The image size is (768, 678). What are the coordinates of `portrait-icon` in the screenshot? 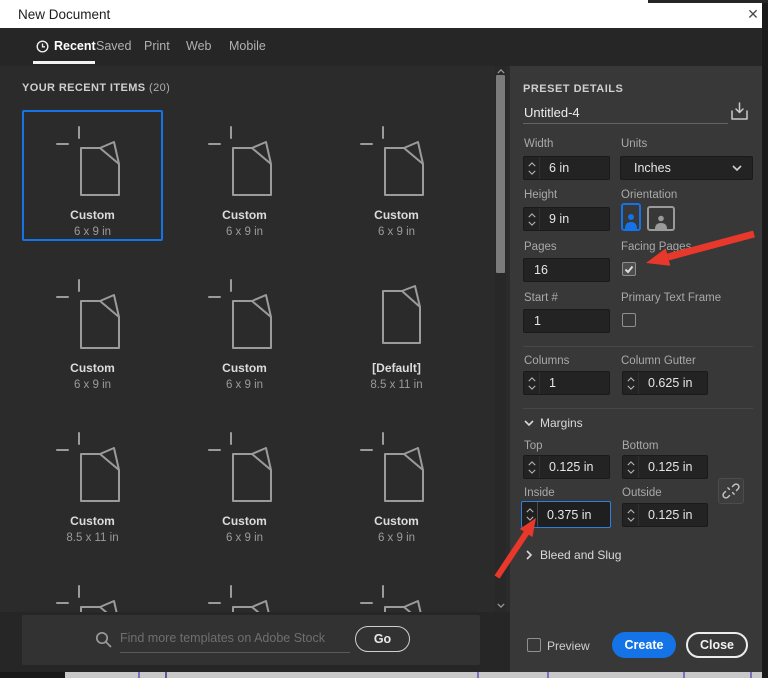 It's located at (631, 217).